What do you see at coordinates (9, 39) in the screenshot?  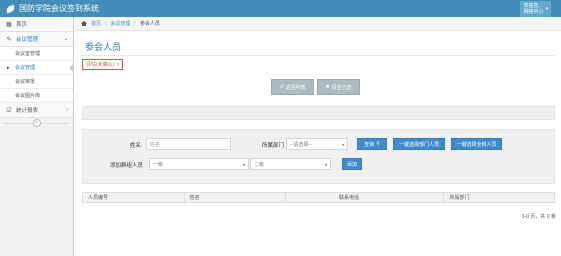 I see `edit-icon: ✎` at bounding box center [9, 39].